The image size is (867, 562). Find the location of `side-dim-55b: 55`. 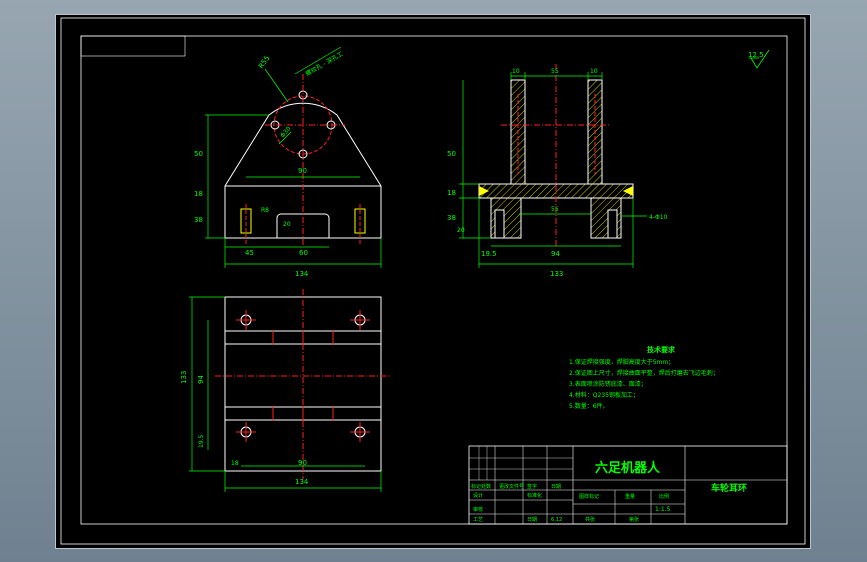

side-dim-55b: 55 is located at coordinates (555, 209).